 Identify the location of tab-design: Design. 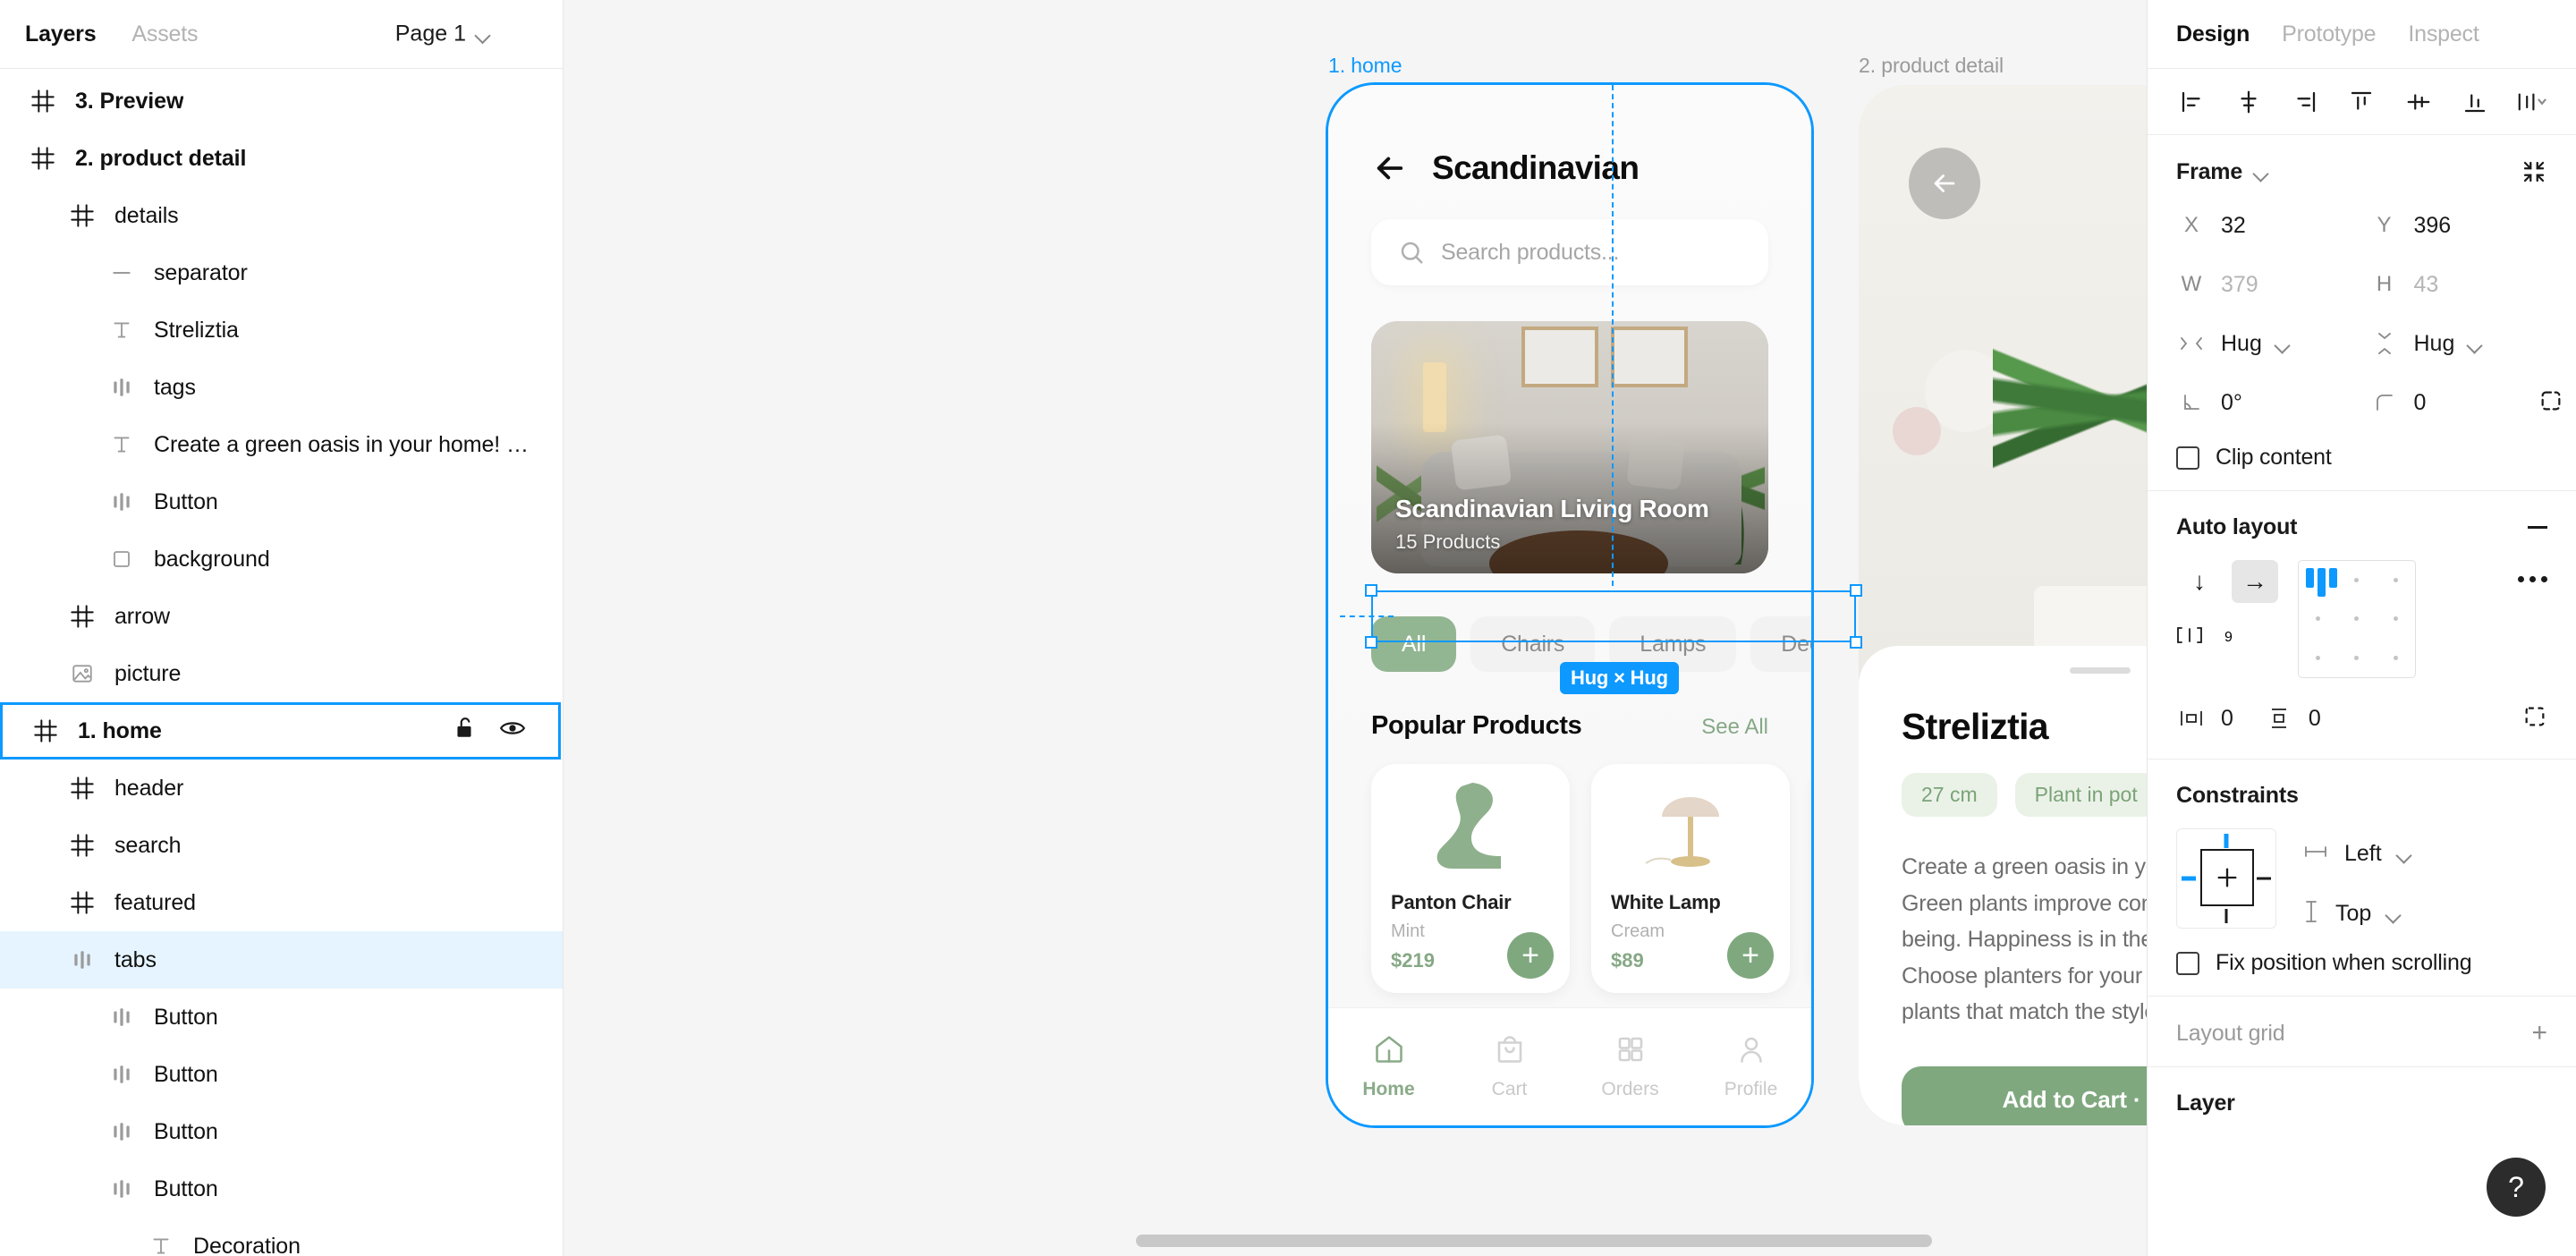
(2213, 34).